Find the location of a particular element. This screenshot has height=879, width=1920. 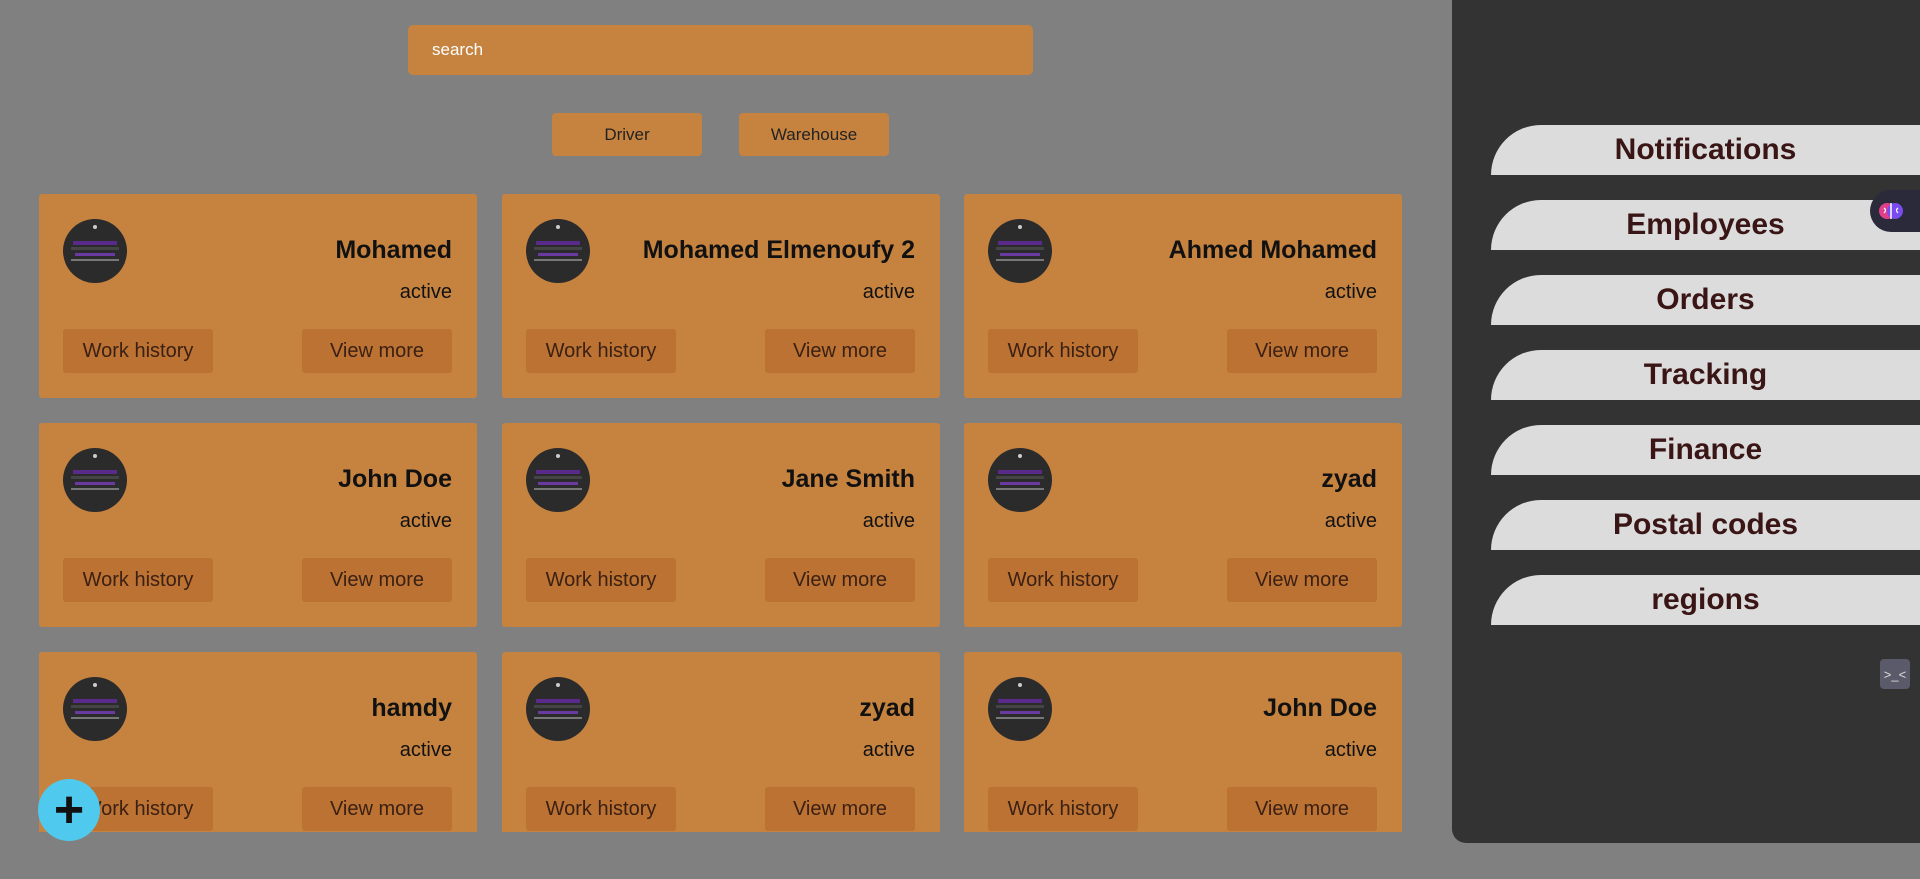

employee-name: Ahmed Mohamed is located at coordinates (1272, 250).